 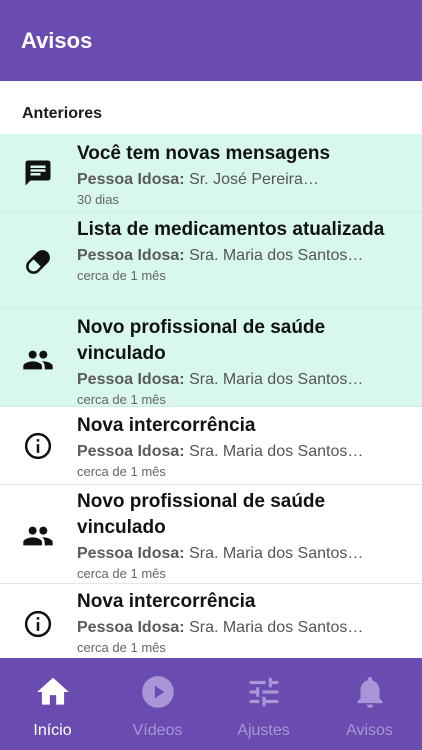 What do you see at coordinates (53, 692) in the screenshot?
I see `home-icon` at bounding box center [53, 692].